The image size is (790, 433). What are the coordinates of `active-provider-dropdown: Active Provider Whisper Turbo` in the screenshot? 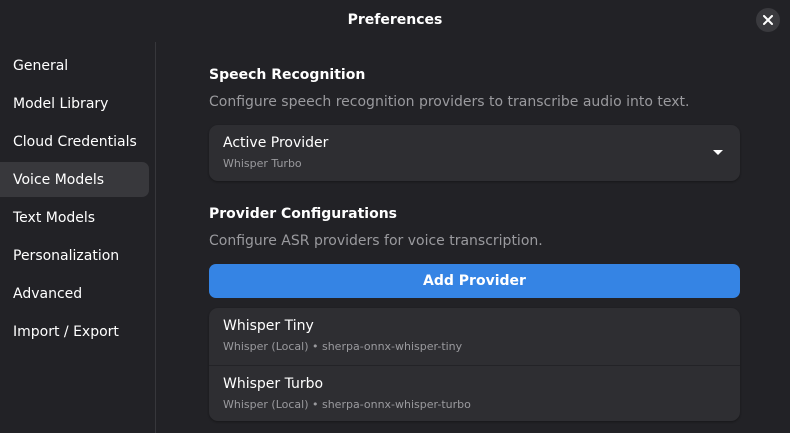 It's located at (474, 153).